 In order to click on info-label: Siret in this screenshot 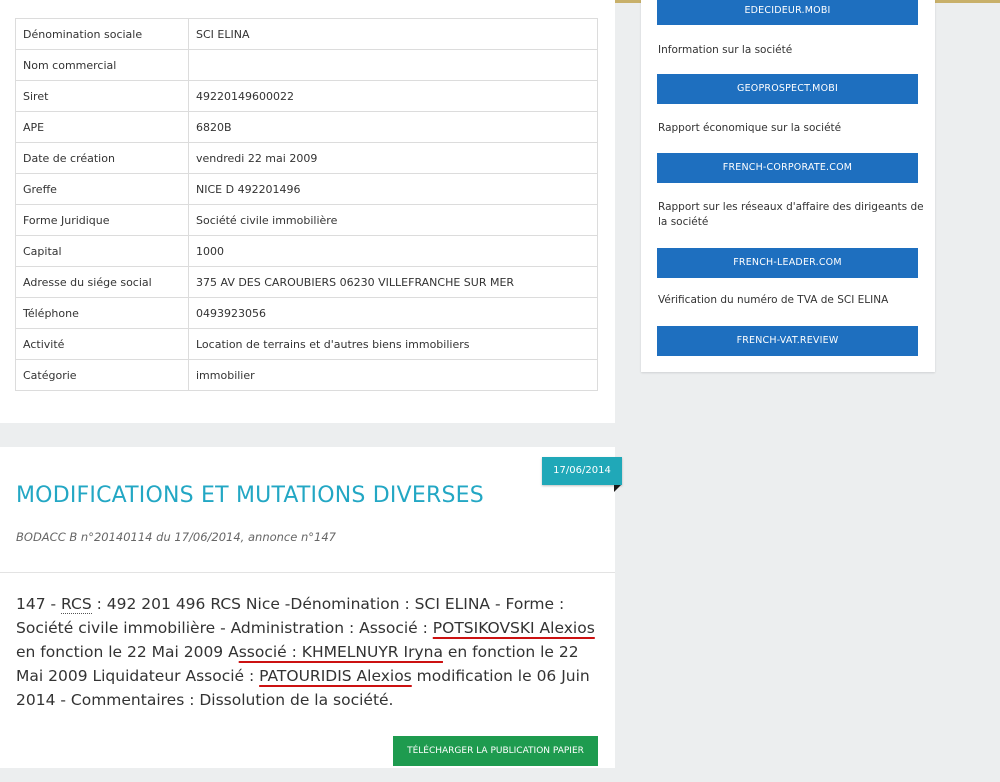, I will do `click(102, 96)`.